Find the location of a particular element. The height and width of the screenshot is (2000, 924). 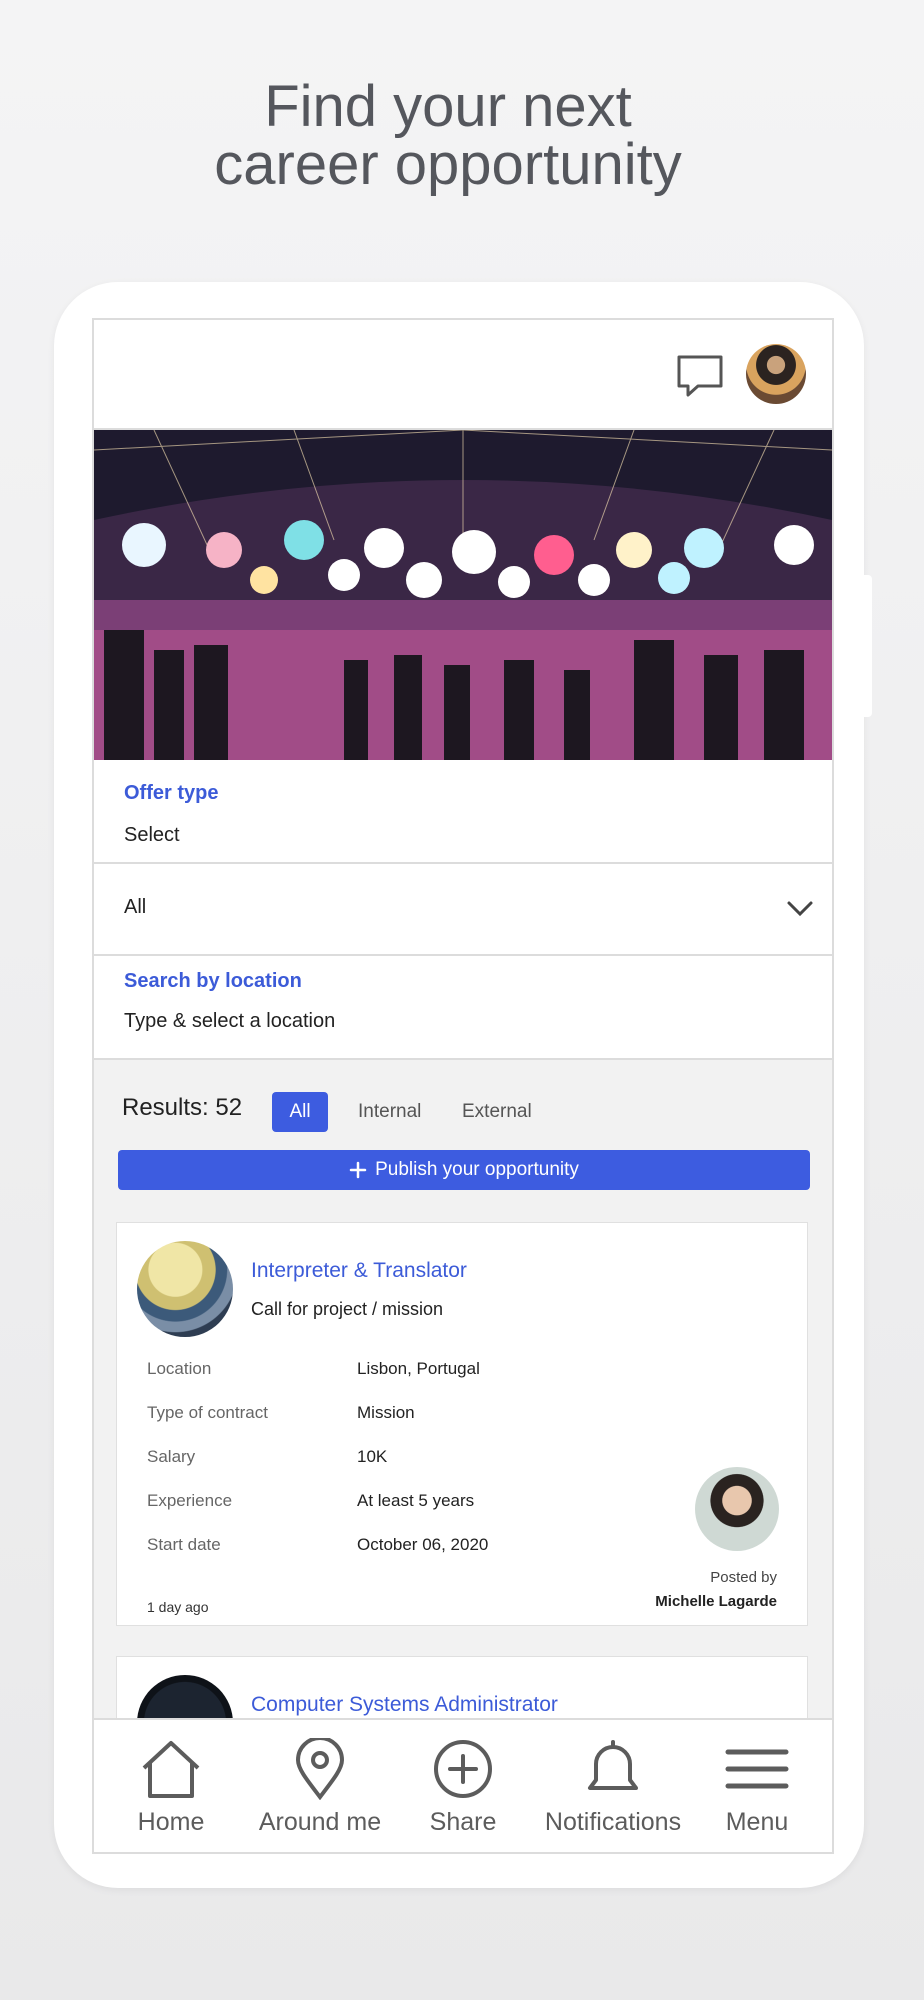

nav-menu: Menu is located at coordinates (757, 1787).